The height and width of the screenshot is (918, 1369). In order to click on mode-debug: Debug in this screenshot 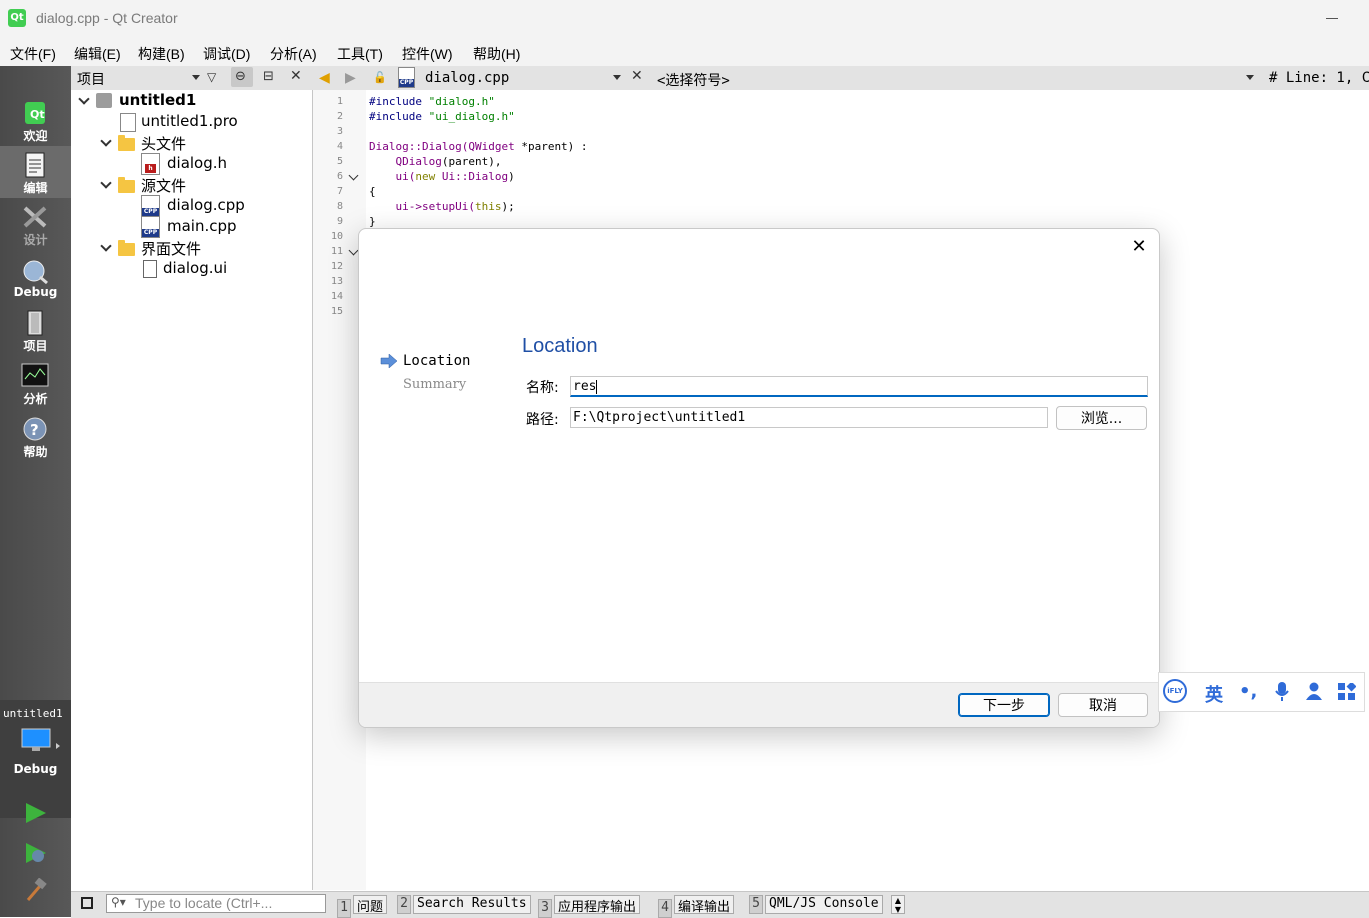, I will do `click(35, 278)`.